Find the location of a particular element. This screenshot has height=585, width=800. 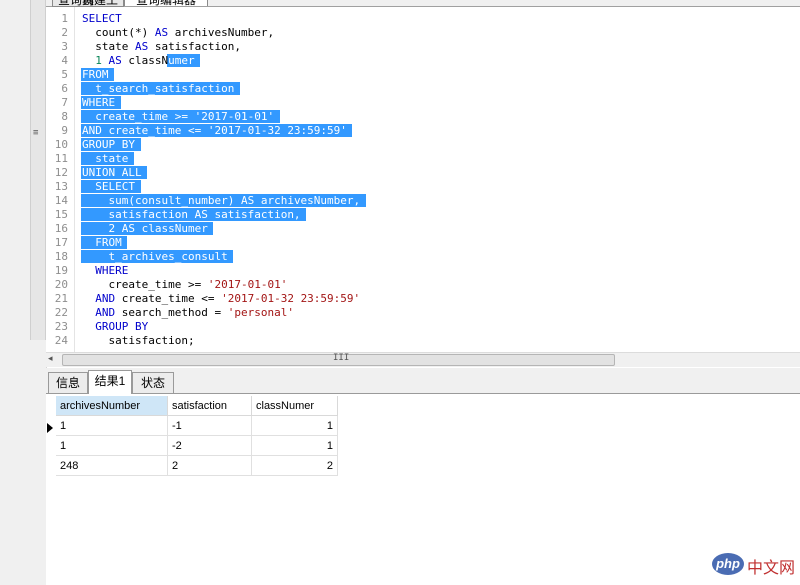

column-header-archivesnumber: archivesNumber is located at coordinates (112, 406).